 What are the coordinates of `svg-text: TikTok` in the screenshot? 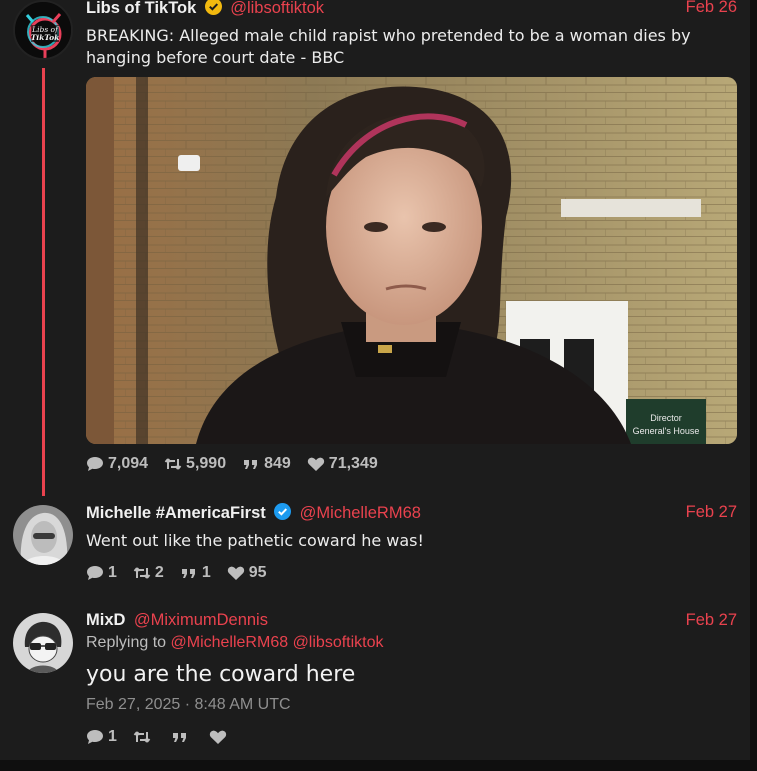 It's located at (45, 37).